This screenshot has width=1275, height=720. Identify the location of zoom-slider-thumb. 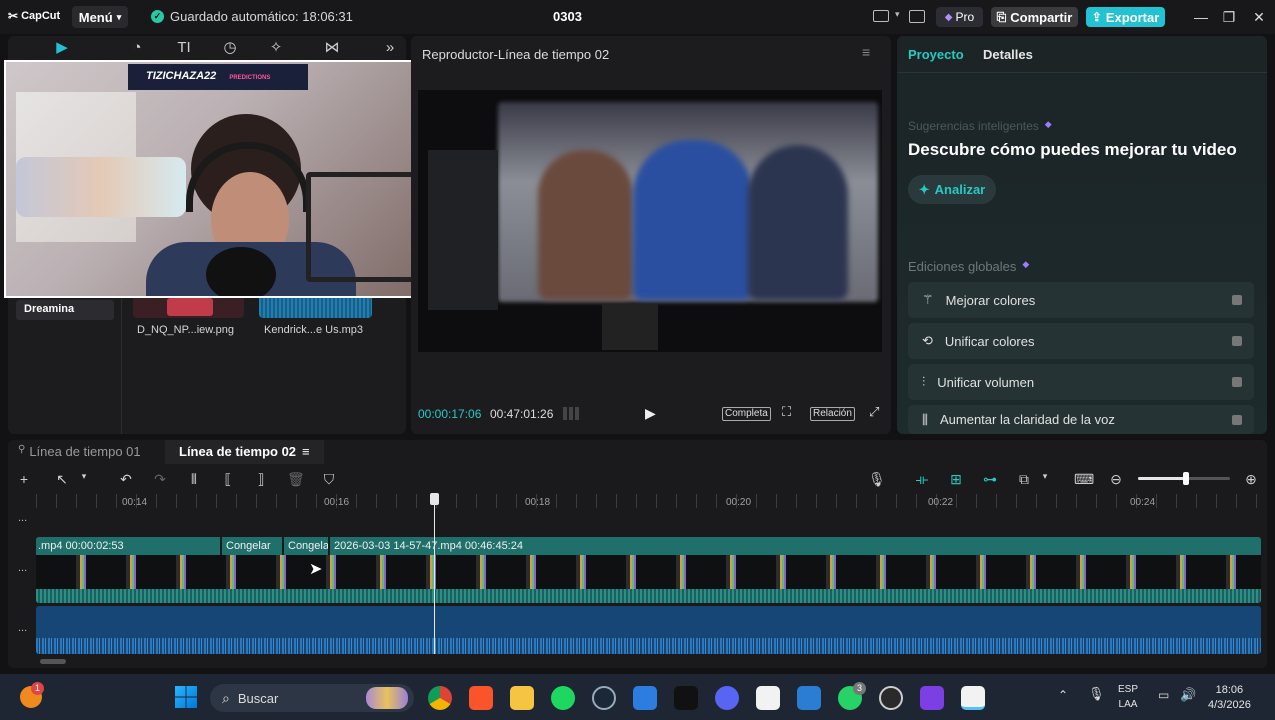
(1186, 478).